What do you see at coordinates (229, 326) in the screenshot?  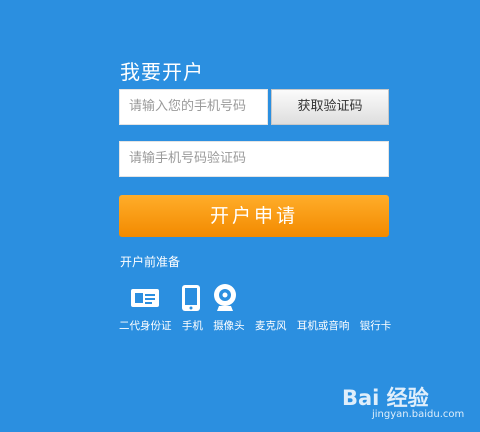 I see `item-webcam: 摄像头` at bounding box center [229, 326].